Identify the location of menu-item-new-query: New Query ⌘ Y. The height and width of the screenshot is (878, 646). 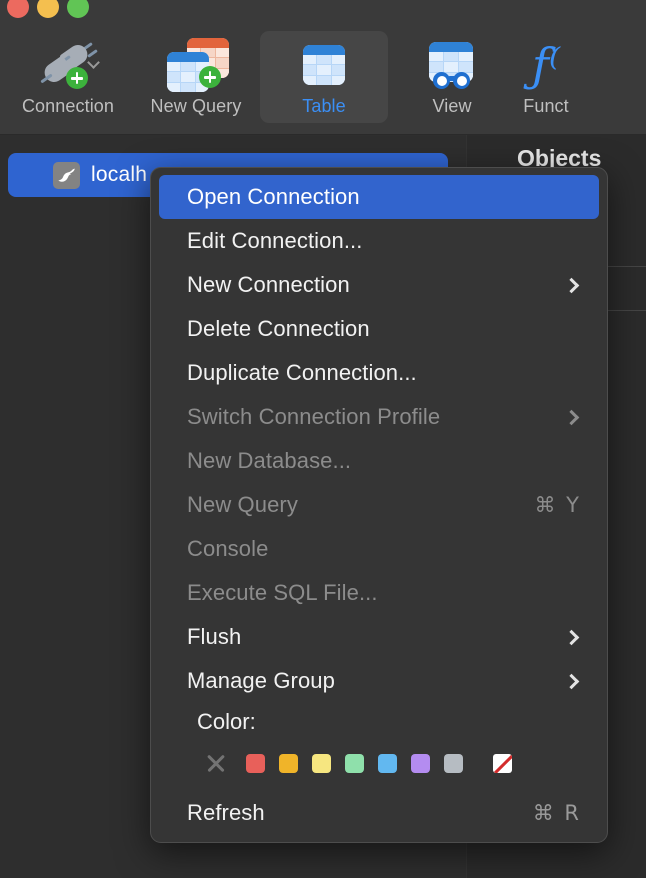
(379, 505).